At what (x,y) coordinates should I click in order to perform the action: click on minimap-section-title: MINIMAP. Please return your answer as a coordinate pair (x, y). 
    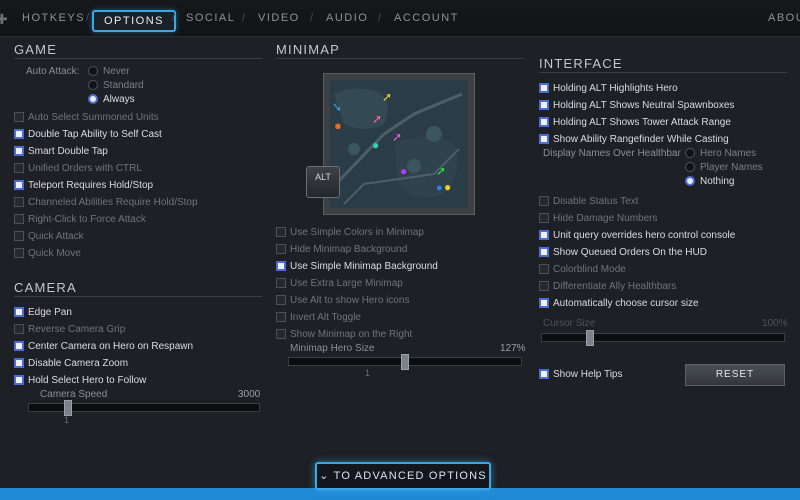
    Looking at the image, I should click on (308, 49).